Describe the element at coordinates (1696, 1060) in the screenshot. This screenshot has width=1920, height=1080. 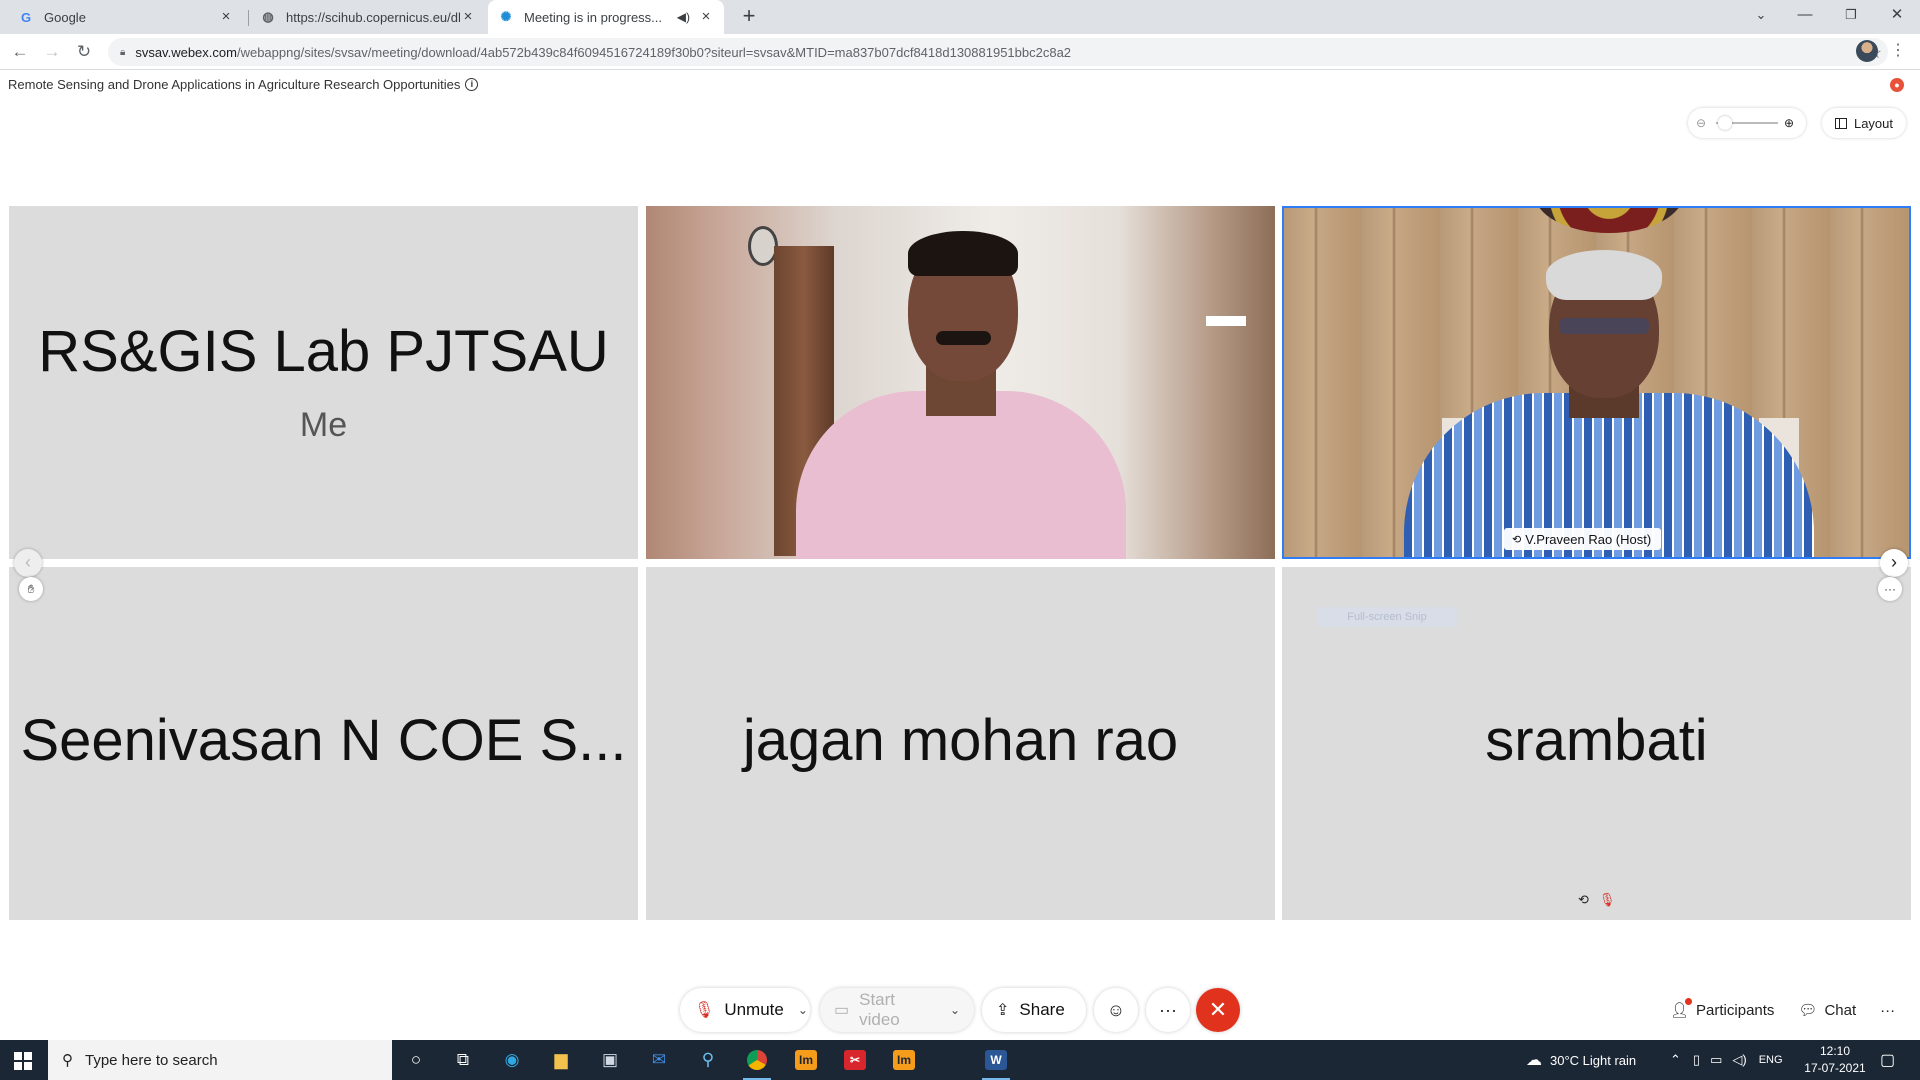
I see `battery-icon: ▯` at that location.